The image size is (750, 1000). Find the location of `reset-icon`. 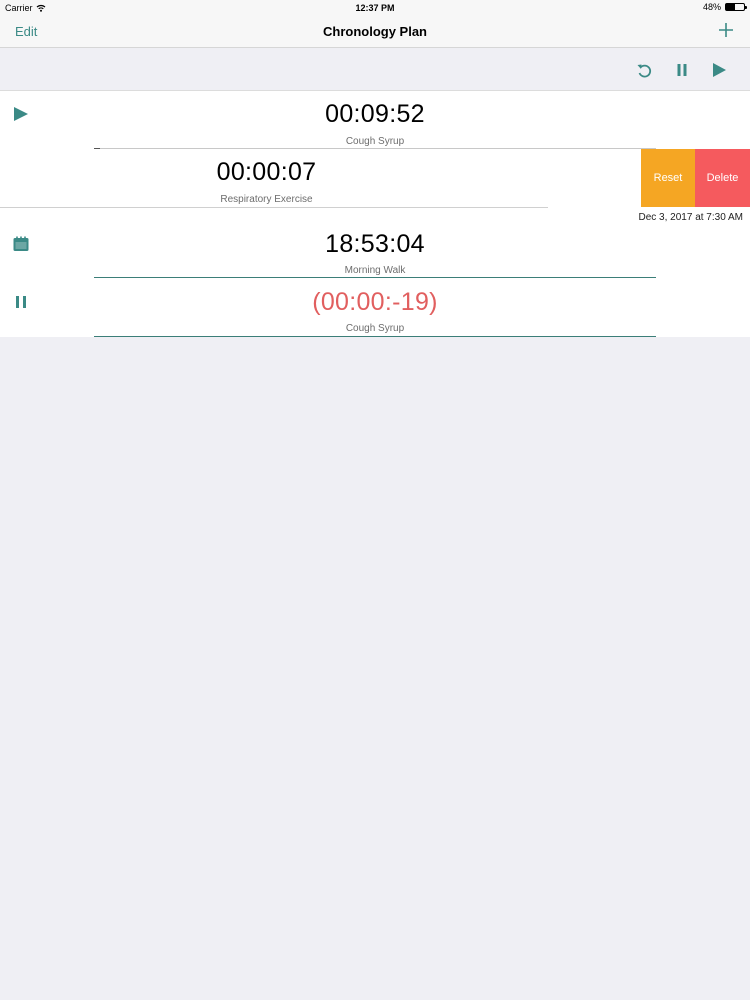

reset-icon is located at coordinates (644, 70).